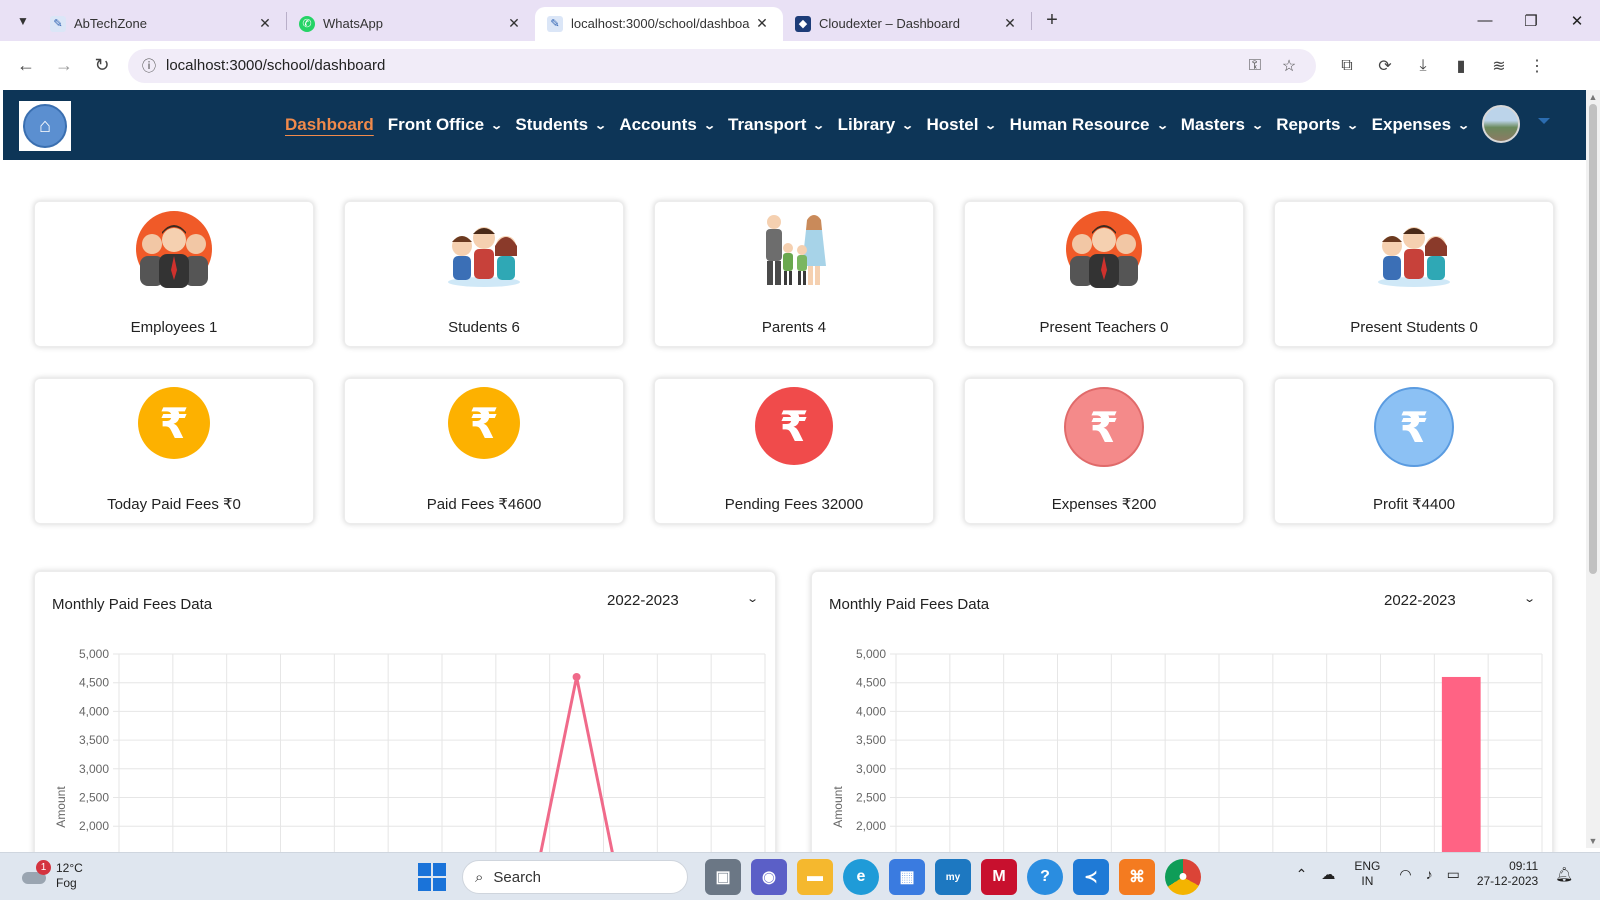  Describe the element at coordinates (1289, 66) in the screenshot. I see `bookmark-star-icon: ☆` at that location.